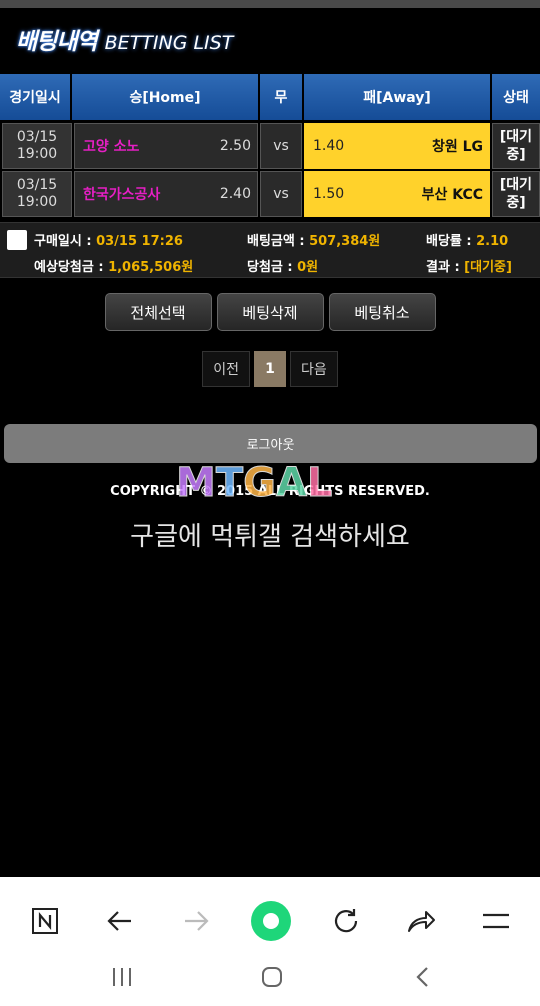  Describe the element at coordinates (488, 267) in the screenshot. I see `result-value: [대기중]` at that location.